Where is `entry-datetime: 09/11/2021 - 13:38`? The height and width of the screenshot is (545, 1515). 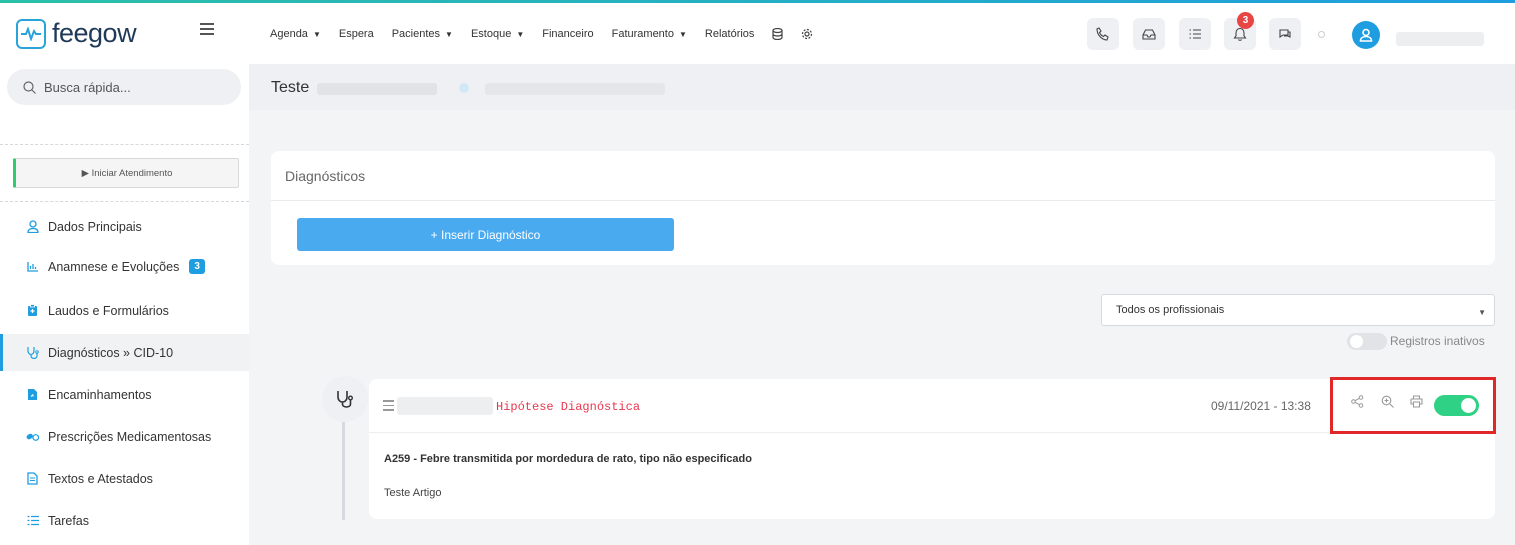 entry-datetime: 09/11/2021 - 13:38 is located at coordinates (1261, 406).